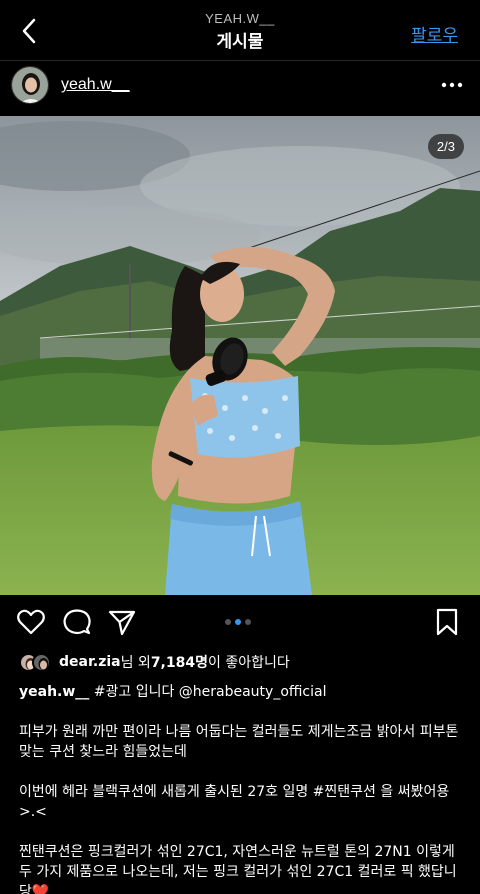 This screenshot has width=480, height=894. I want to click on follow-button: 팔로우, so click(434, 33).